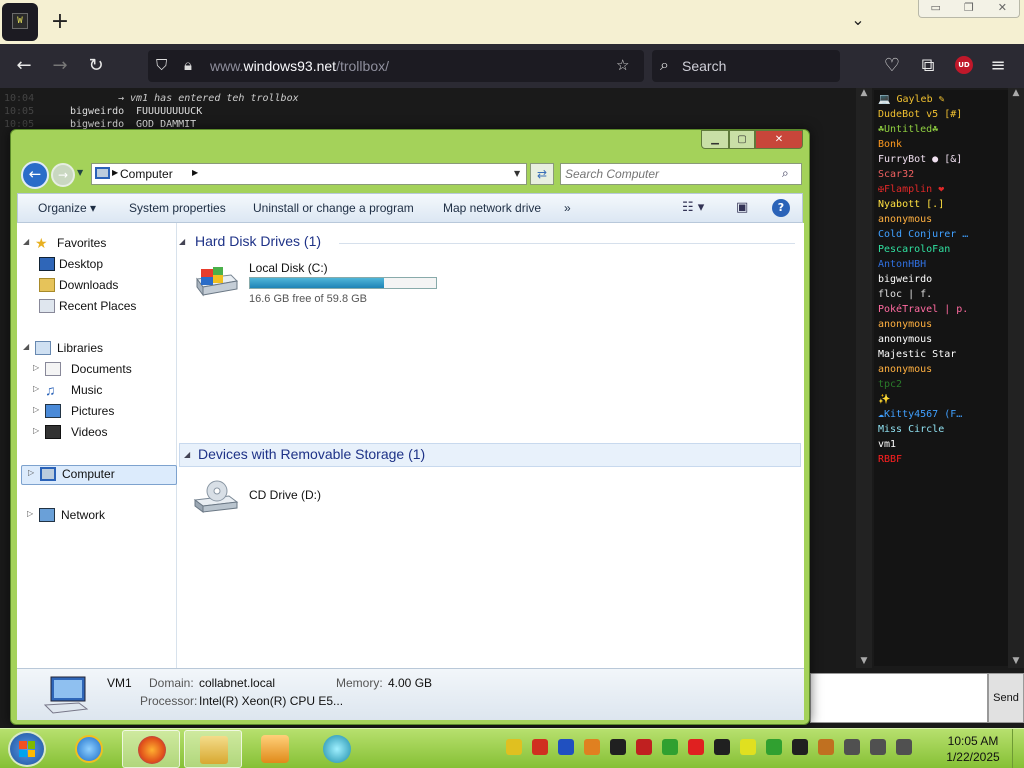 This screenshot has height=768, width=1024. Describe the element at coordinates (35, 175) in the screenshot. I see `back-button: ←` at that location.